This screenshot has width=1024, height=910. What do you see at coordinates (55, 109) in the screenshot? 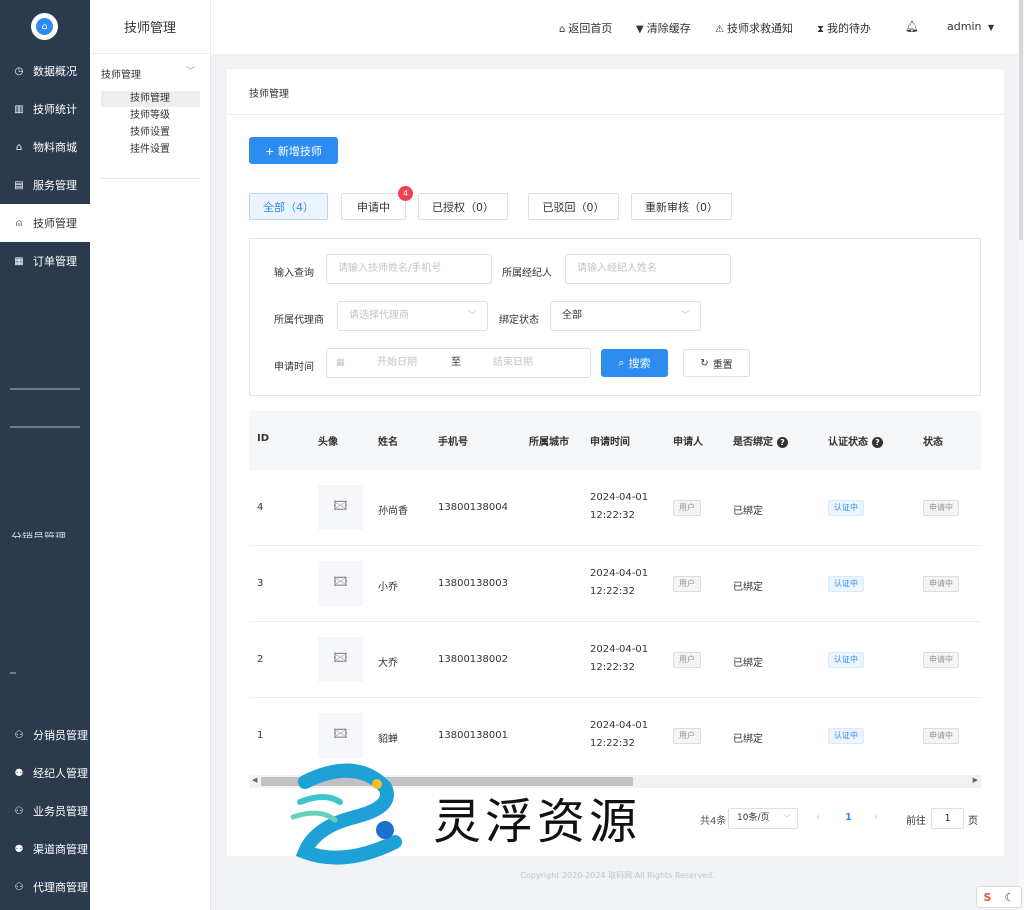
I see `sidebar-item-label: 技师统计` at bounding box center [55, 109].